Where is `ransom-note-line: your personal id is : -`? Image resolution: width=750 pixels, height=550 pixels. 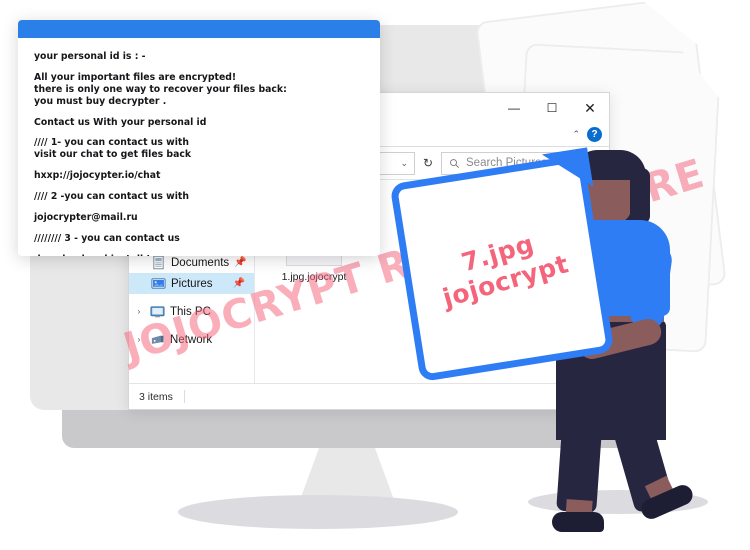 ransom-note-line: your personal id is : - is located at coordinates (90, 56).